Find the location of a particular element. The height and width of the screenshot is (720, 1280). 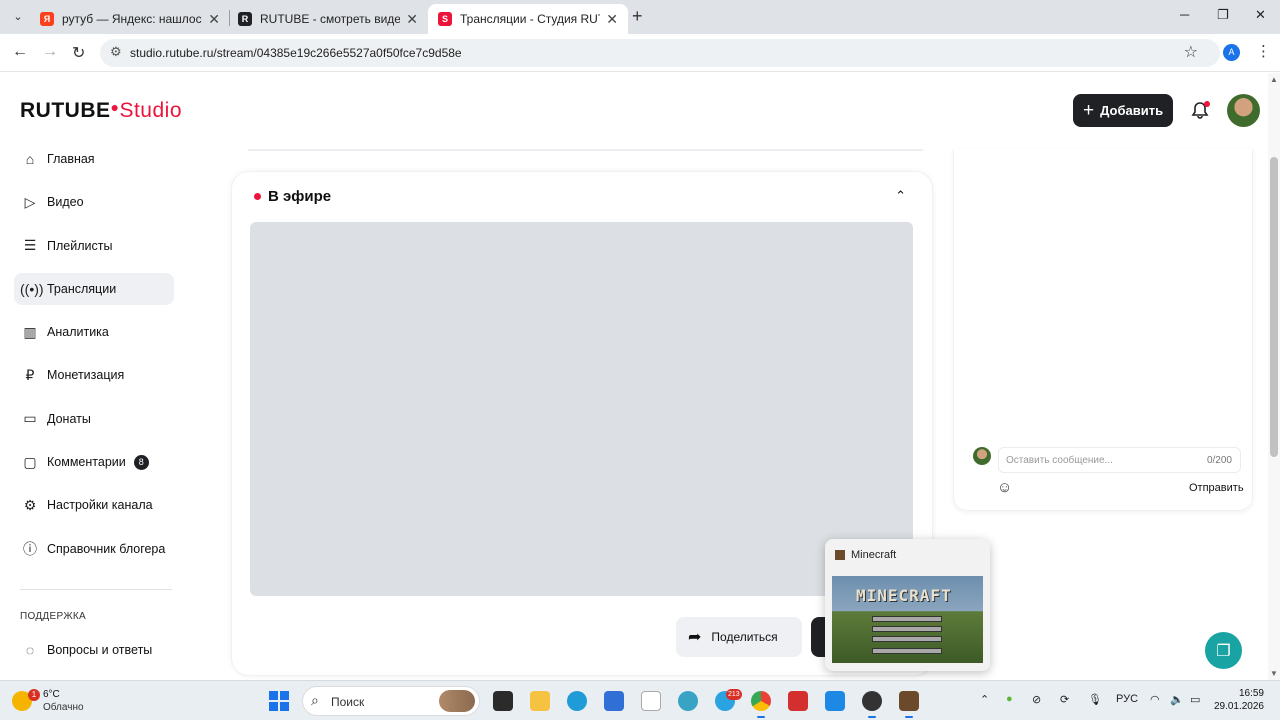

sidebar-item-label: Настройки канала is located at coordinates (100, 505).